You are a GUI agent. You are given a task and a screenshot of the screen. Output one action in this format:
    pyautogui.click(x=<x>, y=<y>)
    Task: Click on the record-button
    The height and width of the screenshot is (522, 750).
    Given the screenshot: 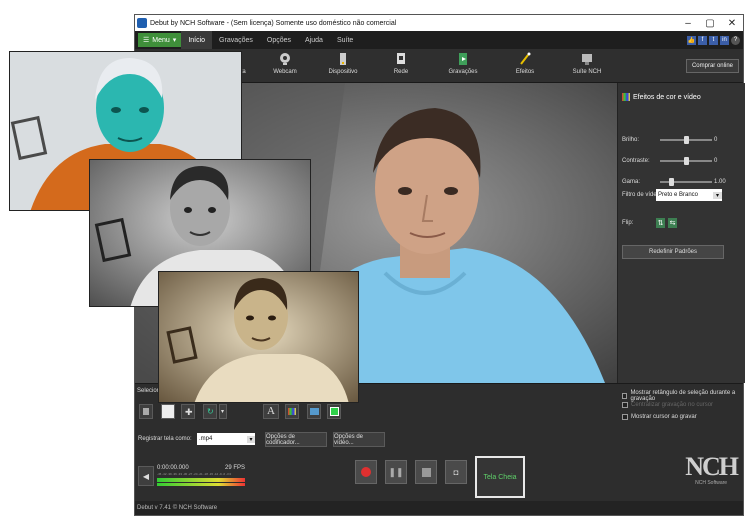 What is the action you would take?
    pyautogui.click(x=366, y=472)
    